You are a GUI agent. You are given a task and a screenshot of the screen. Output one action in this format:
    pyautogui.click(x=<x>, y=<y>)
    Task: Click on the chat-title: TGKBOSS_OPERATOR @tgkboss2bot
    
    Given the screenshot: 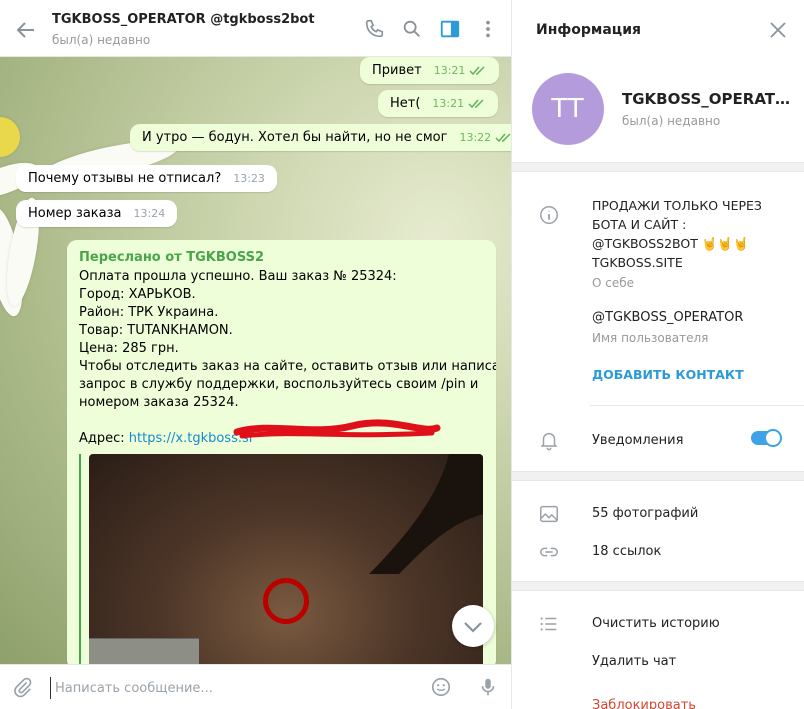 What is the action you would take?
    pyautogui.click(x=183, y=19)
    